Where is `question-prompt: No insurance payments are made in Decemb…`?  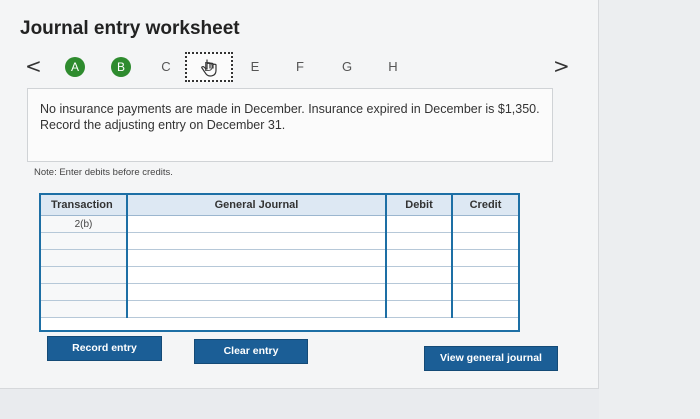 question-prompt: No insurance payments are made in Decemb… is located at coordinates (290, 125).